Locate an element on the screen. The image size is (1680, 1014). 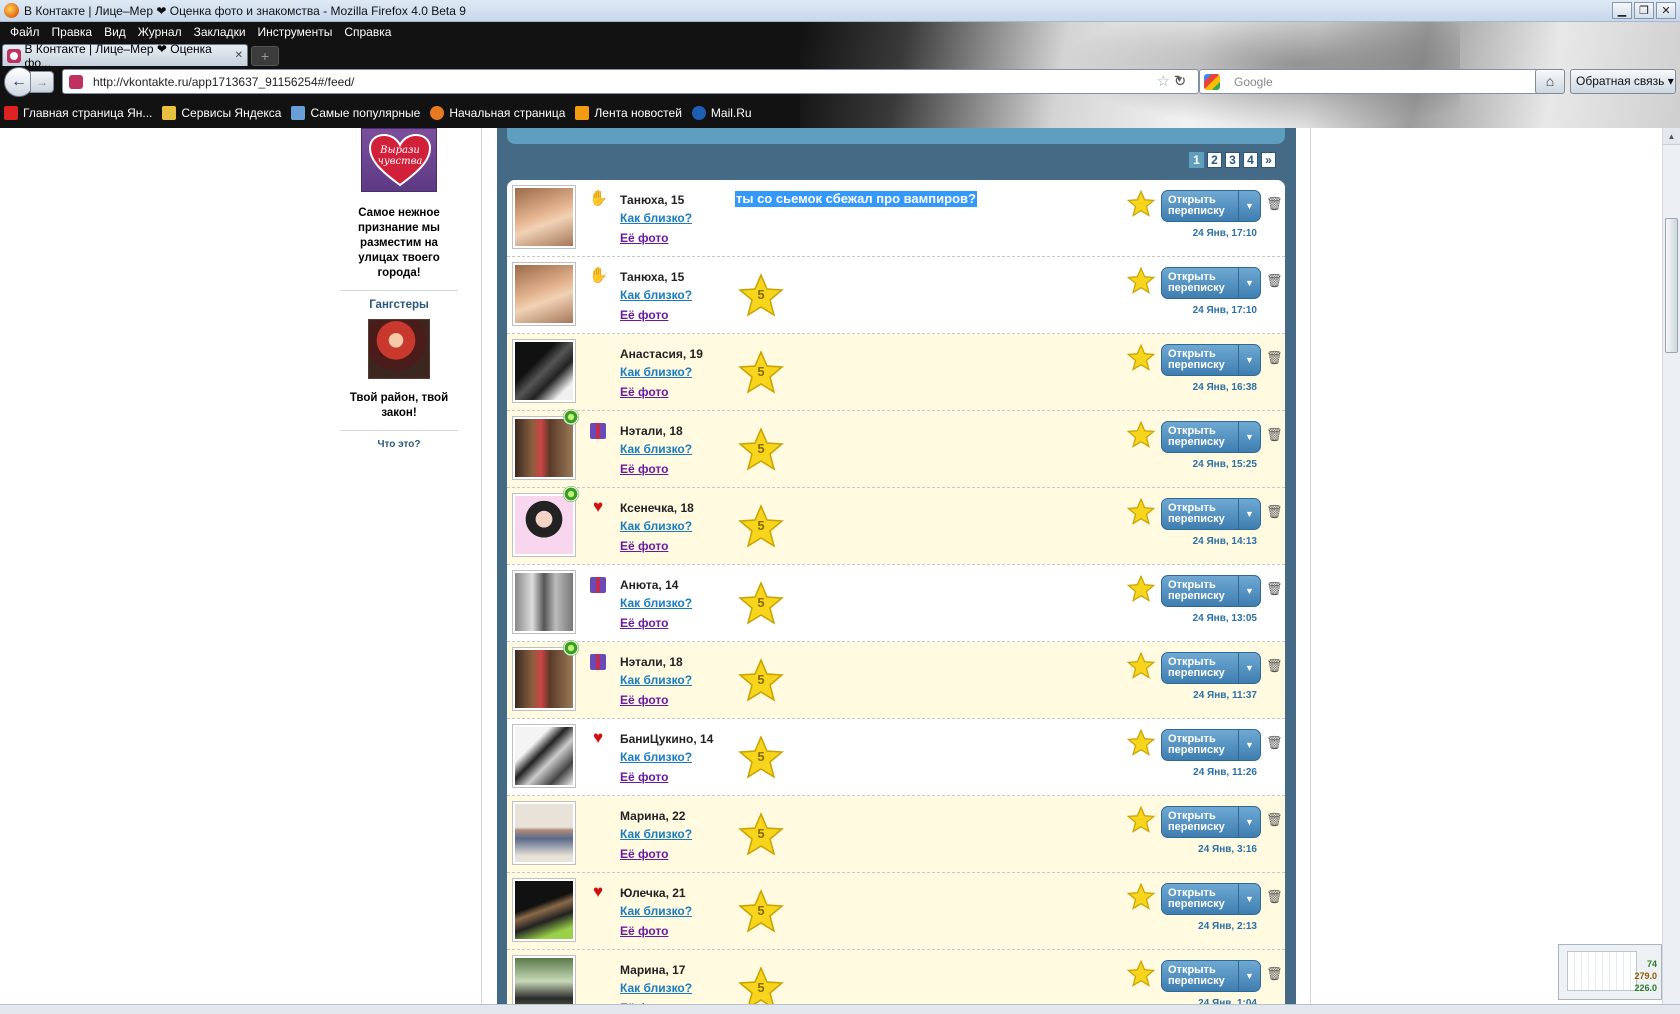
forward-button: → is located at coordinates (42, 82).